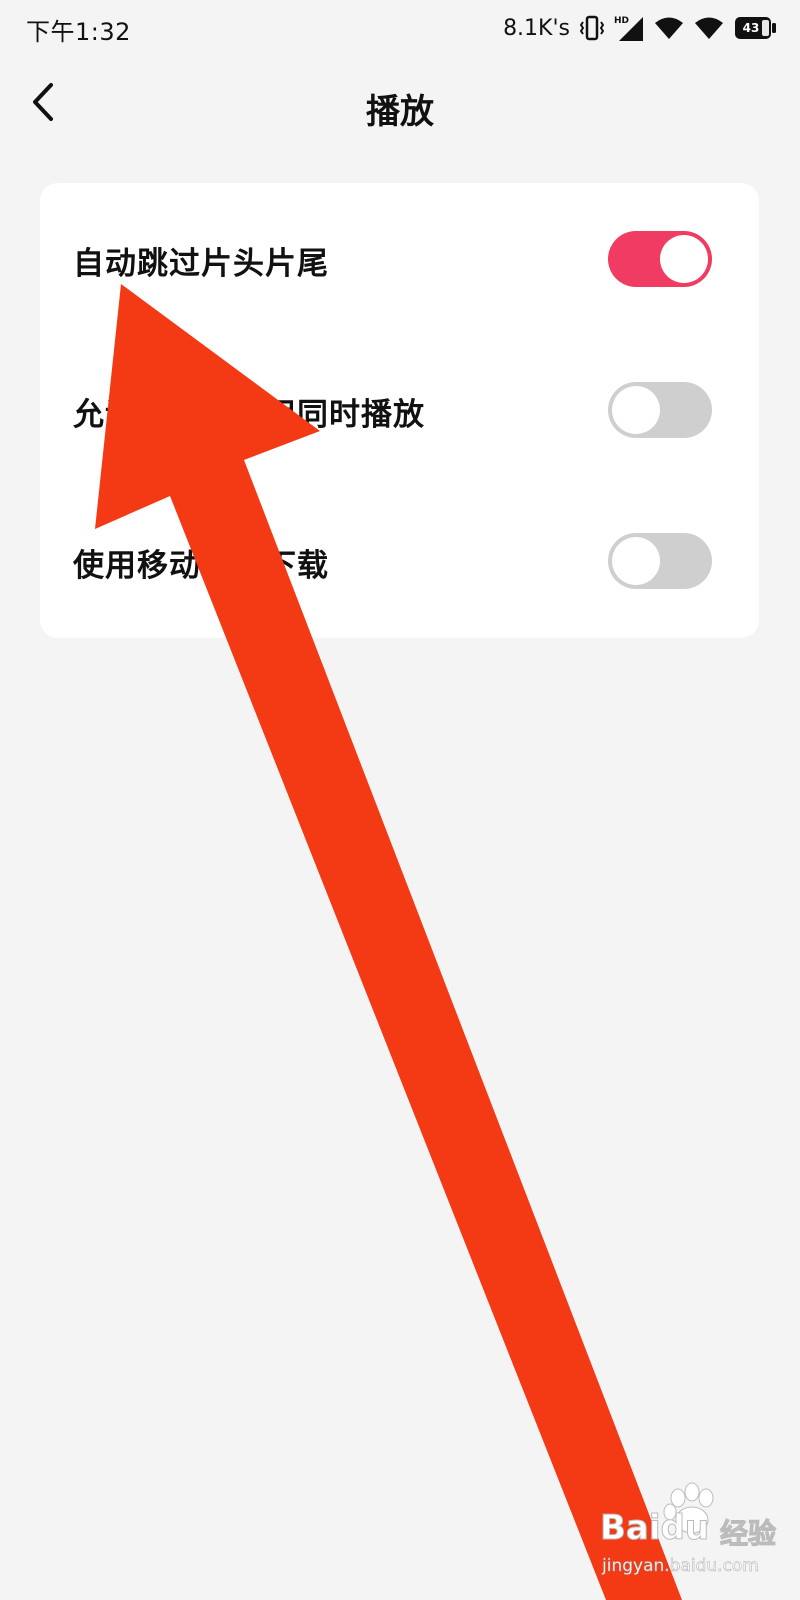  What do you see at coordinates (400, 28) in the screenshot?
I see `status-bar: 下午1:32 8.1K's HD 43` at bounding box center [400, 28].